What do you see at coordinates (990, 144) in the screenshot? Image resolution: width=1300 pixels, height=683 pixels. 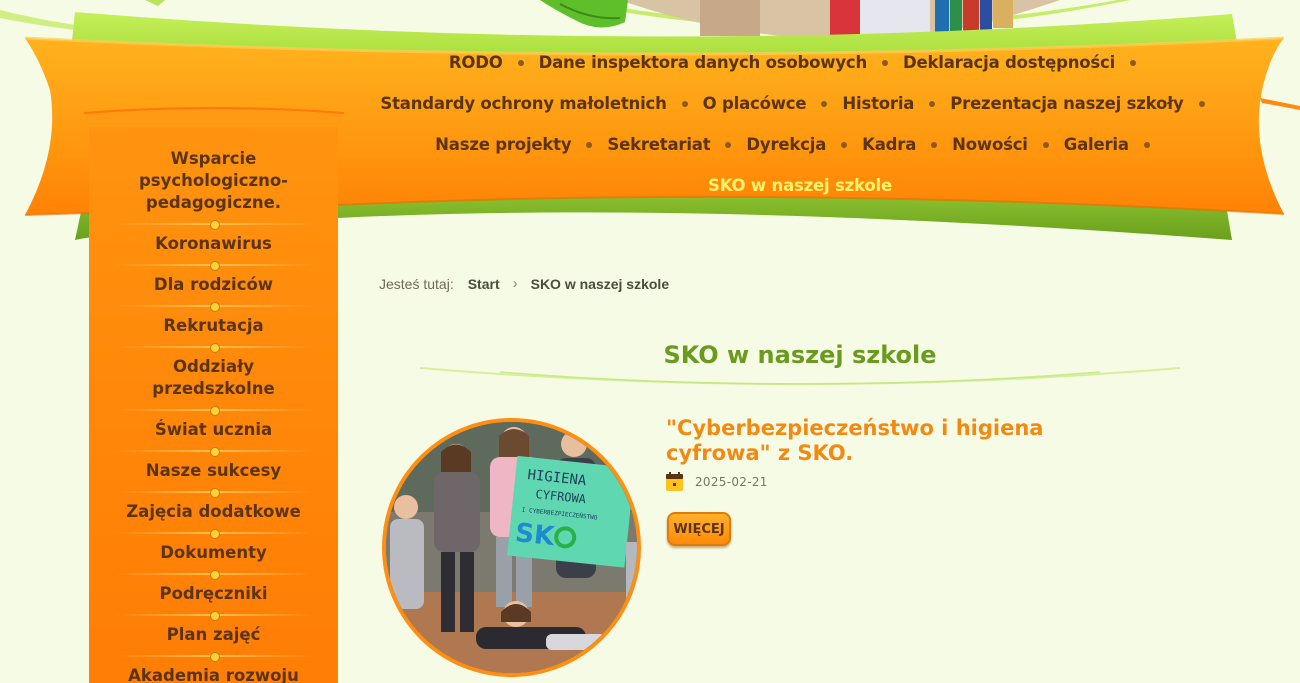 I see `nav-nowosci: Nowości` at bounding box center [990, 144].